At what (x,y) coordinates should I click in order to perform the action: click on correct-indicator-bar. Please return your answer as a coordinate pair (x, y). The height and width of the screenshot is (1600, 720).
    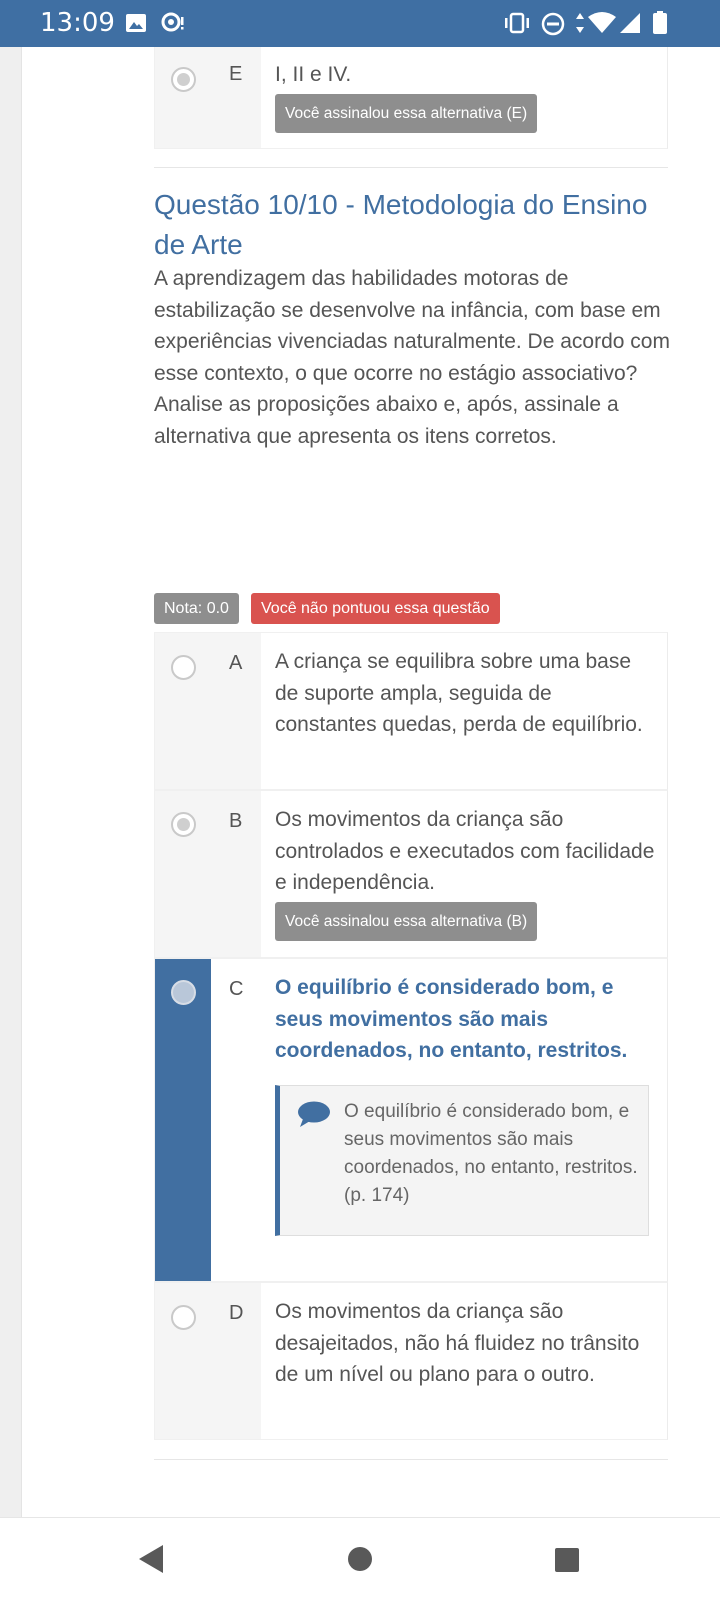
    Looking at the image, I should click on (183, 1120).